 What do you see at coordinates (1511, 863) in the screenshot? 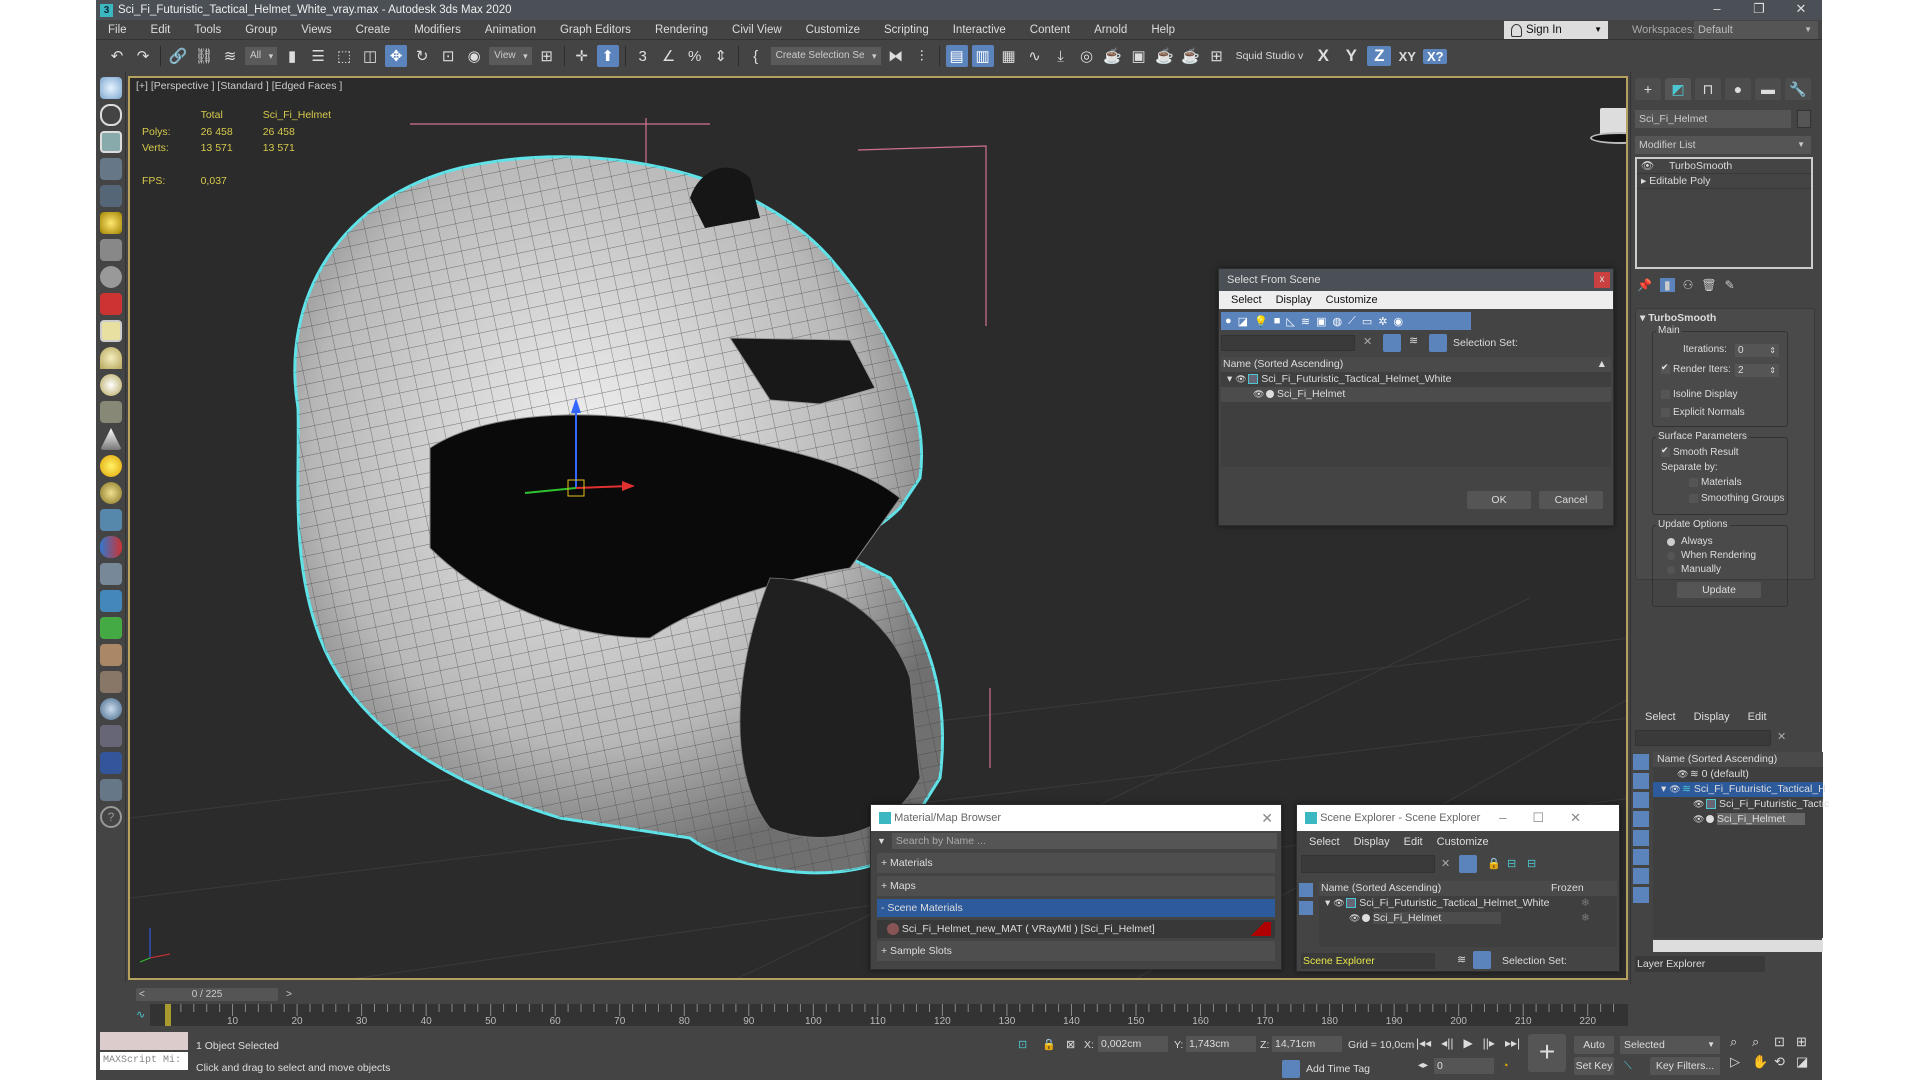
I see `expand-all-icon: ⊟` at bounding box center [1511, 863].